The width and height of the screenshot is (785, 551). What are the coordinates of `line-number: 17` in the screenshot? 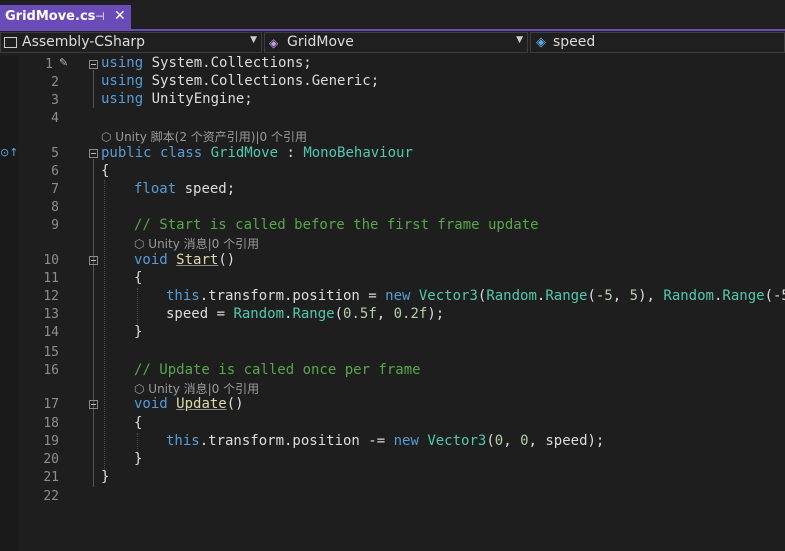 It's located at (51, 404).